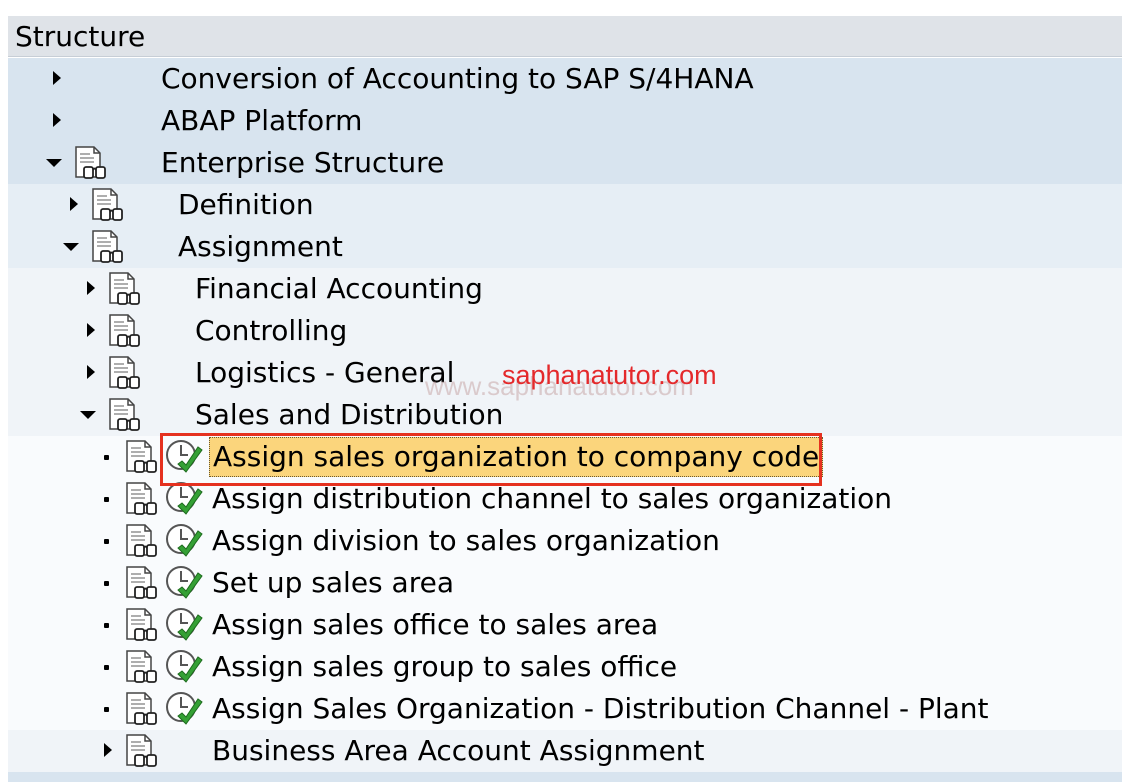  I want to click on tree-activity-assign-sales-group: Assign sales group to sales office, so click(565, 667).